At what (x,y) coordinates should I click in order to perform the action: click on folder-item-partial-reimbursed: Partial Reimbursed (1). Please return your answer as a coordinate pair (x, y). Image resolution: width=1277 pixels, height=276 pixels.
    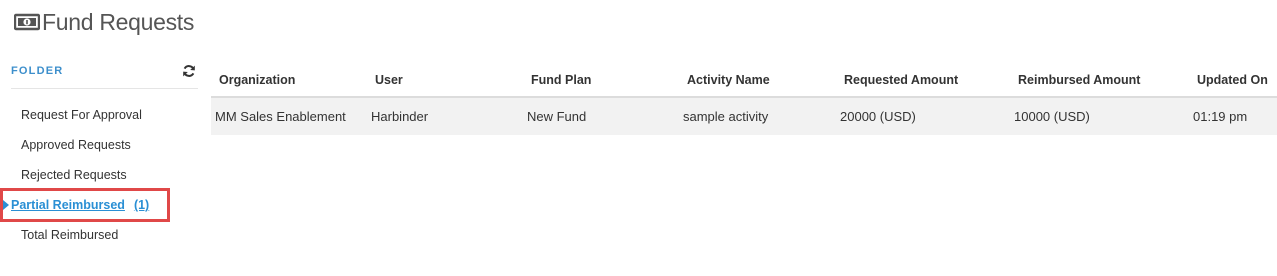
    Looking at the image, I should click on (85, 205).